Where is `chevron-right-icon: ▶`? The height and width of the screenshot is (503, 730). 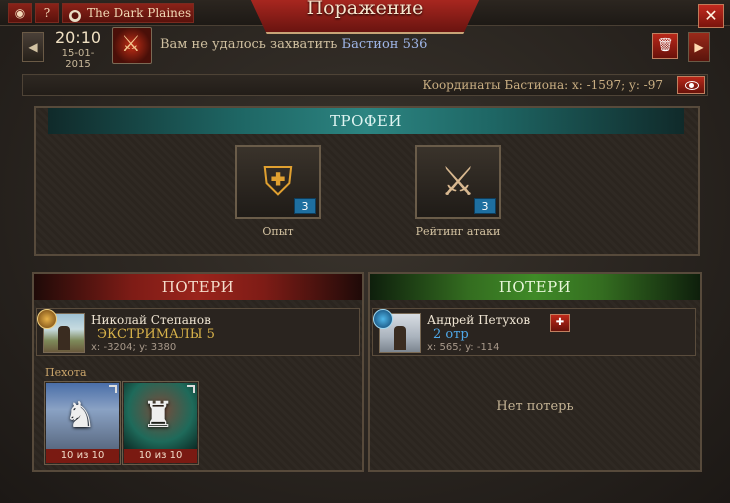
chevron-right-icon: ▶ is located at coordinates (699, 47).